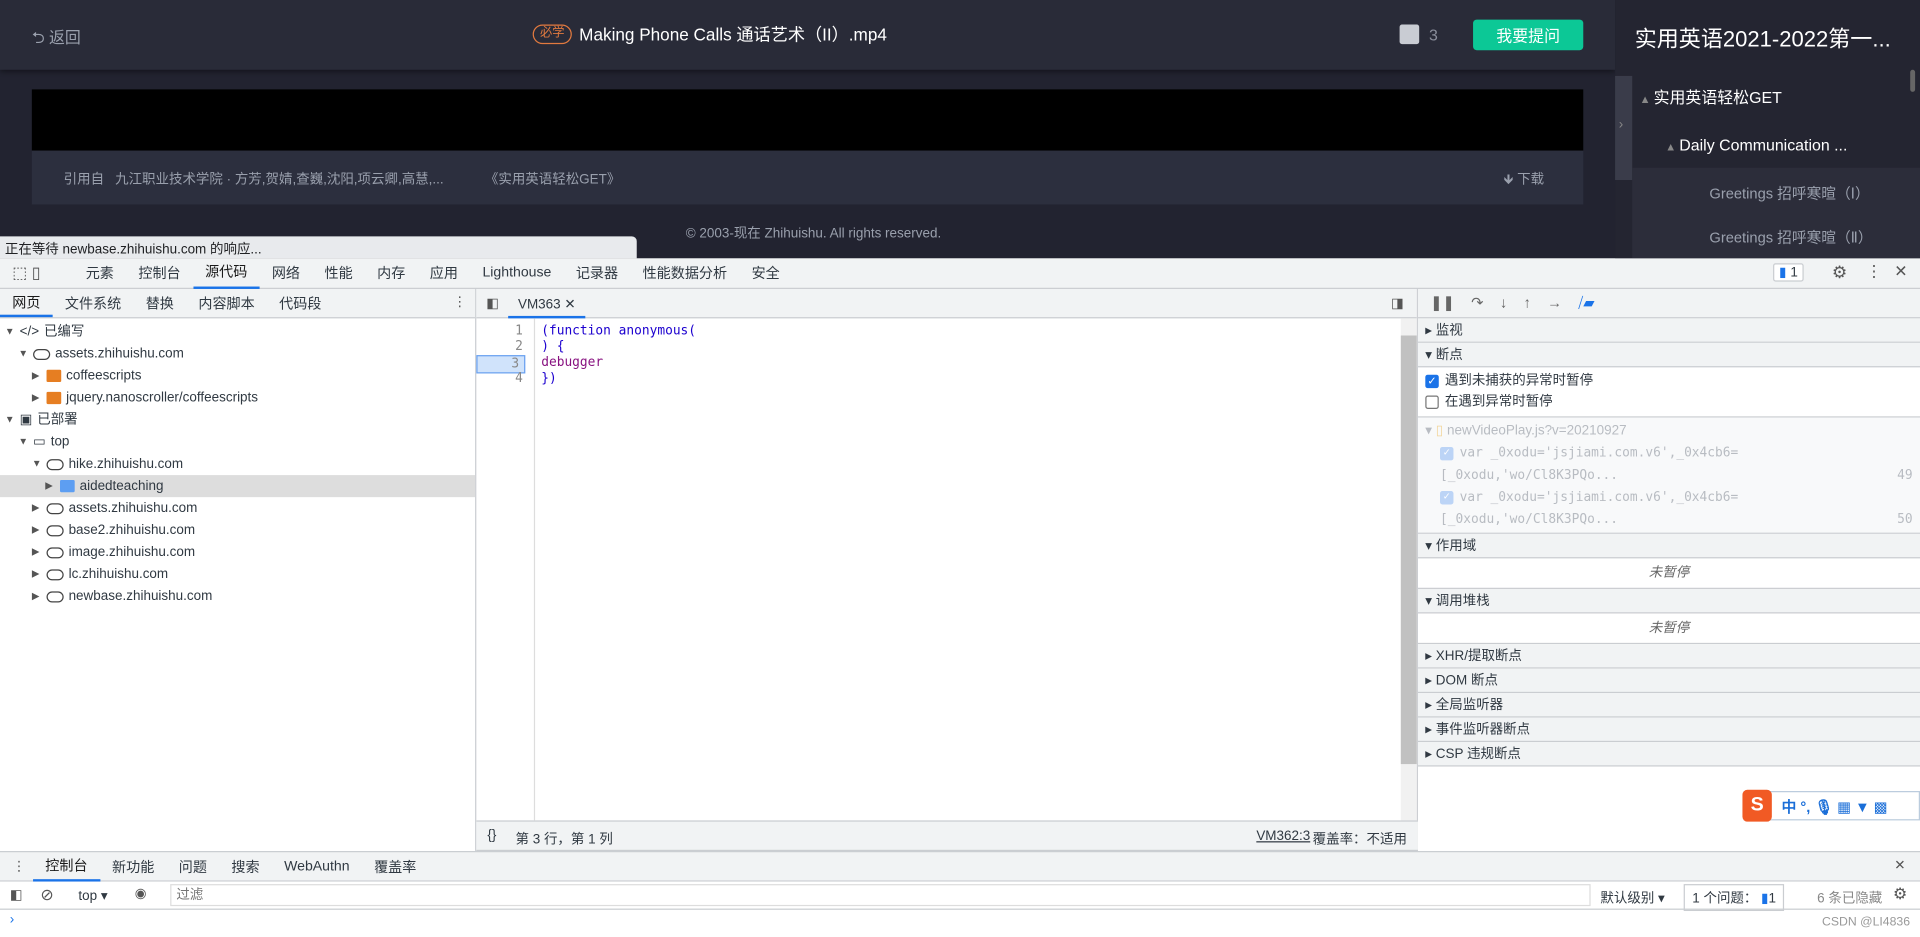 Image resolution: width=1920 pixels, height=937 pixels. What do you see at coordinates (237, 376) in the screenshot?
I see `tree-item: ▶ coffeescripts` at bounding box center [237, 376].